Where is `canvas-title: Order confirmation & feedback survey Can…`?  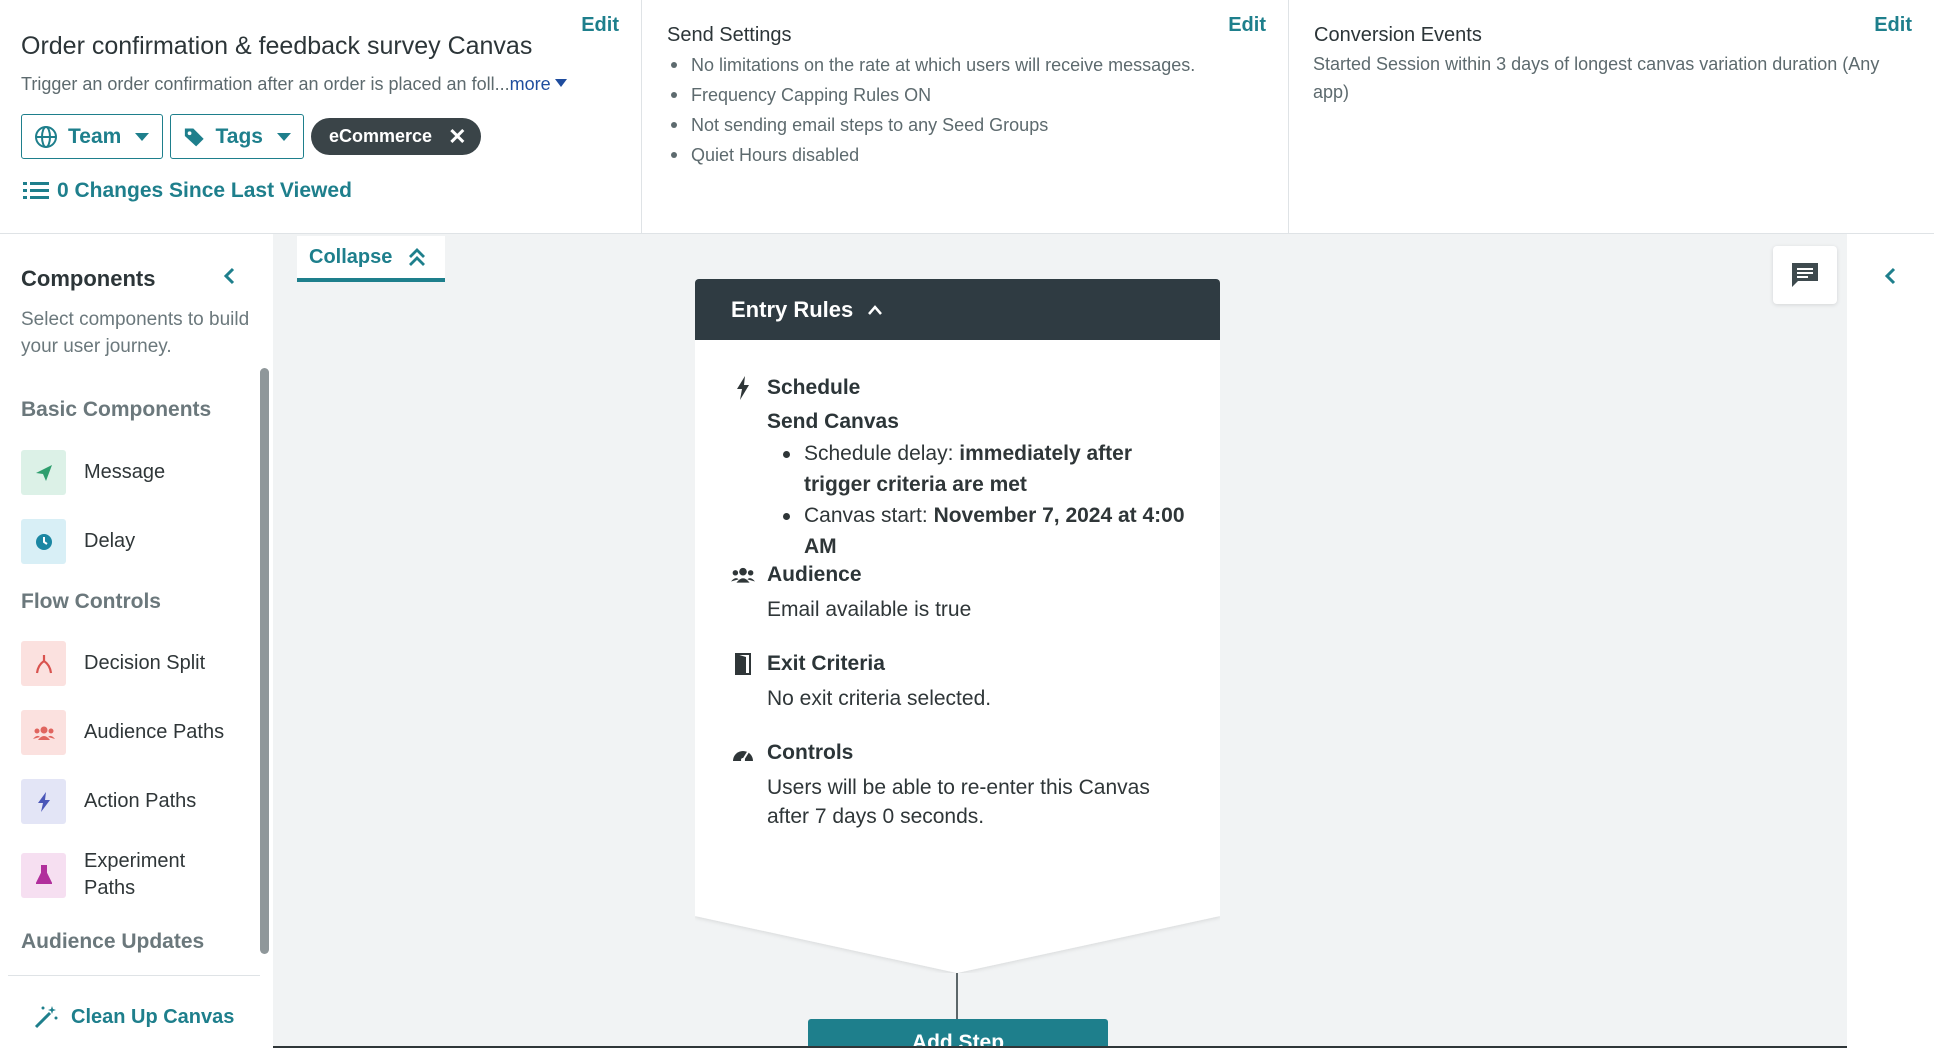
canvas-title: Order confirmation & feedback survey Can… is located at coordinates (277, 46).